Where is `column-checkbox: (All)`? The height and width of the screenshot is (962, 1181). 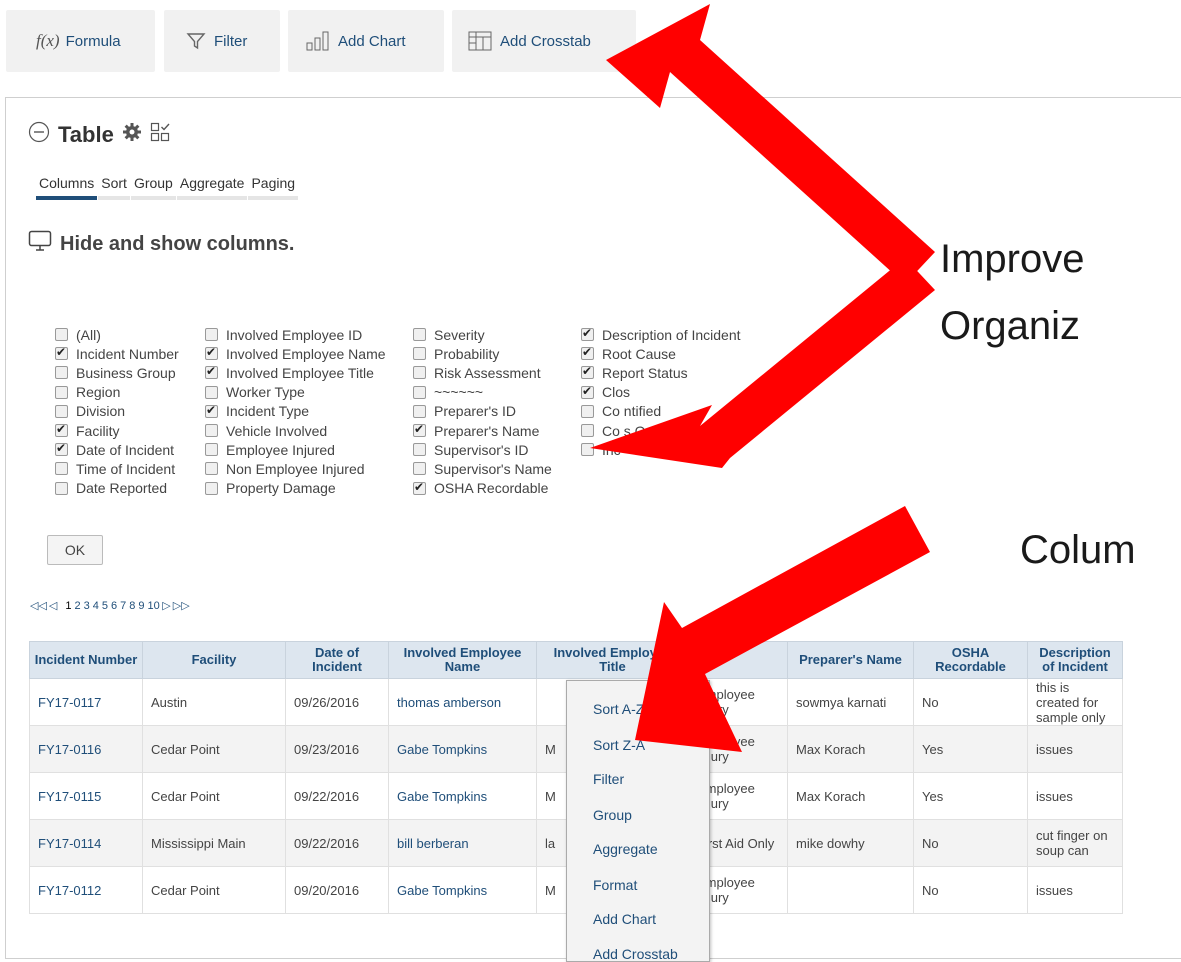
column-checkbox: (All) is located at coordinates (117, 334).